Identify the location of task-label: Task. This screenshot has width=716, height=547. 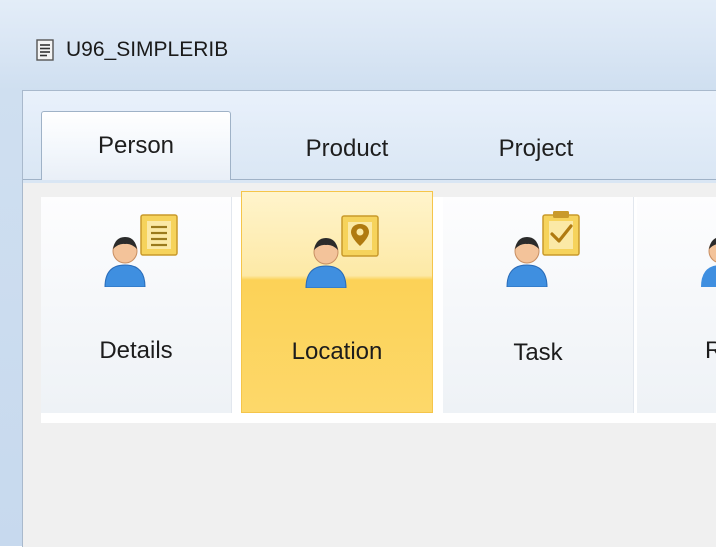
(538, 352).